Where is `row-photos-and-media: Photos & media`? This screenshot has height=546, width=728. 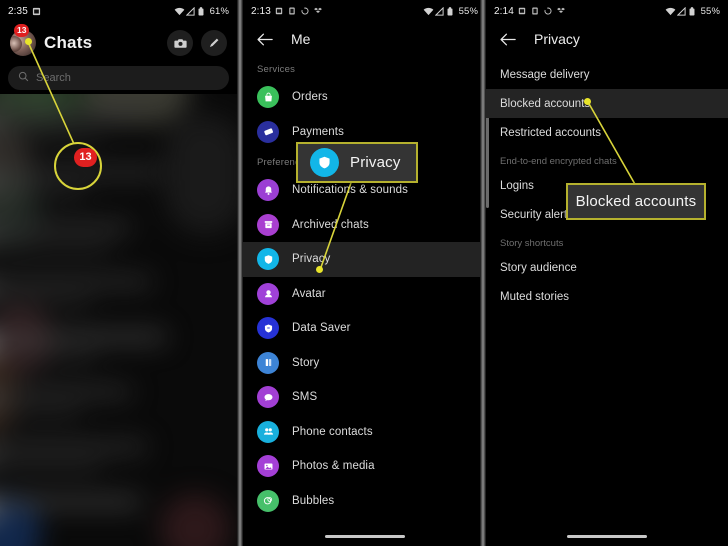 row-photos-and-media: Photos & media is located at coordinates (364, 466).